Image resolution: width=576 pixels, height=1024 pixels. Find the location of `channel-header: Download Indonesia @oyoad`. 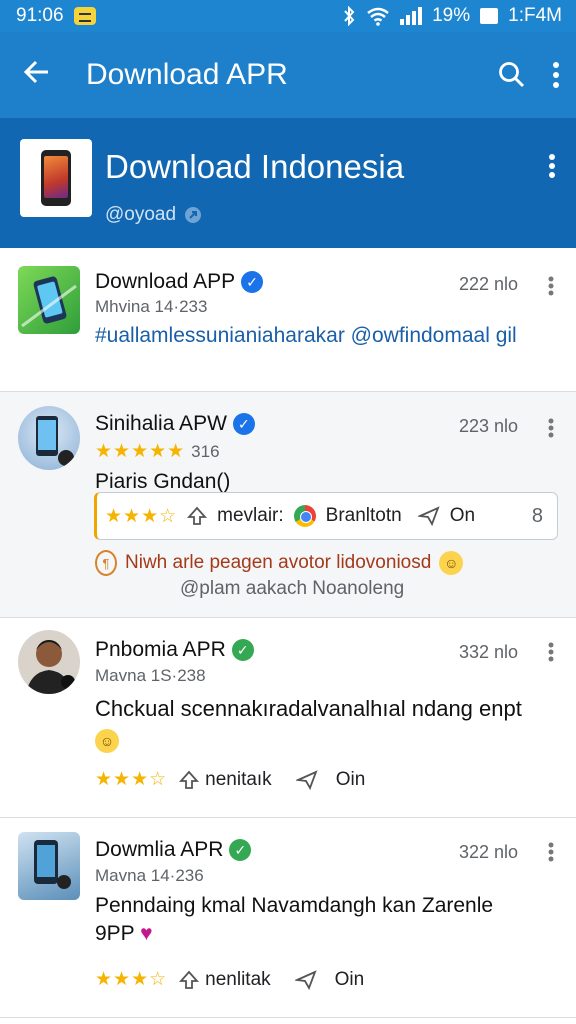

channel-header: Download Indonesia @oyoad is located at coordinates (288, 183).